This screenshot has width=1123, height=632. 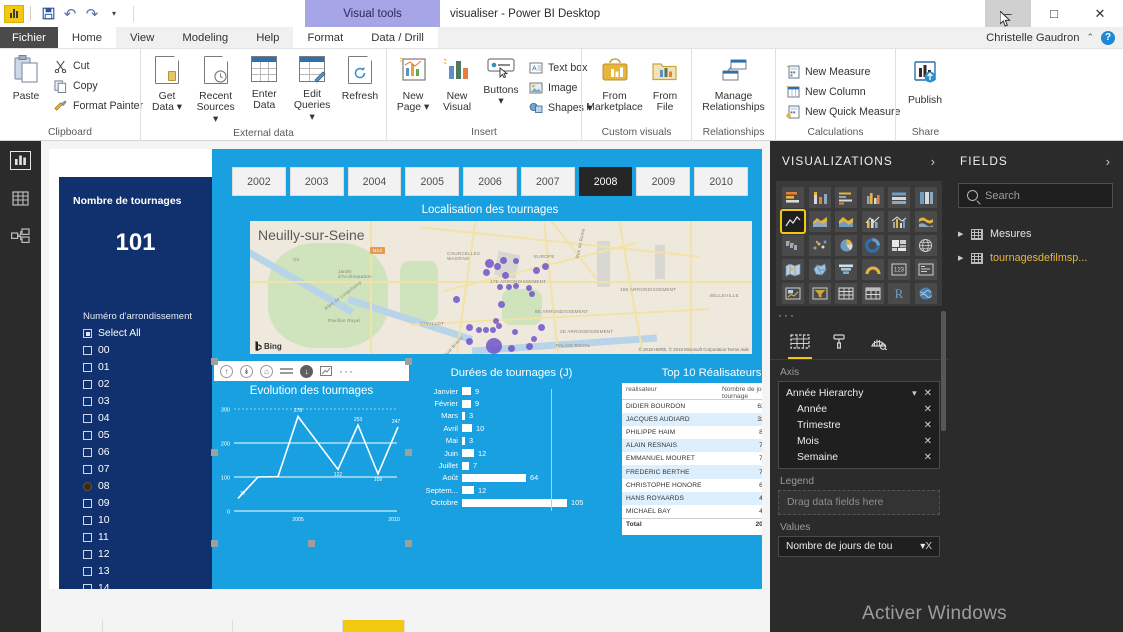 What do you see at coordinates (1035, 234) in the screenshot?
I see `fields-table-mesures: ▶ Mesures` at bounding box center [1035, 234].